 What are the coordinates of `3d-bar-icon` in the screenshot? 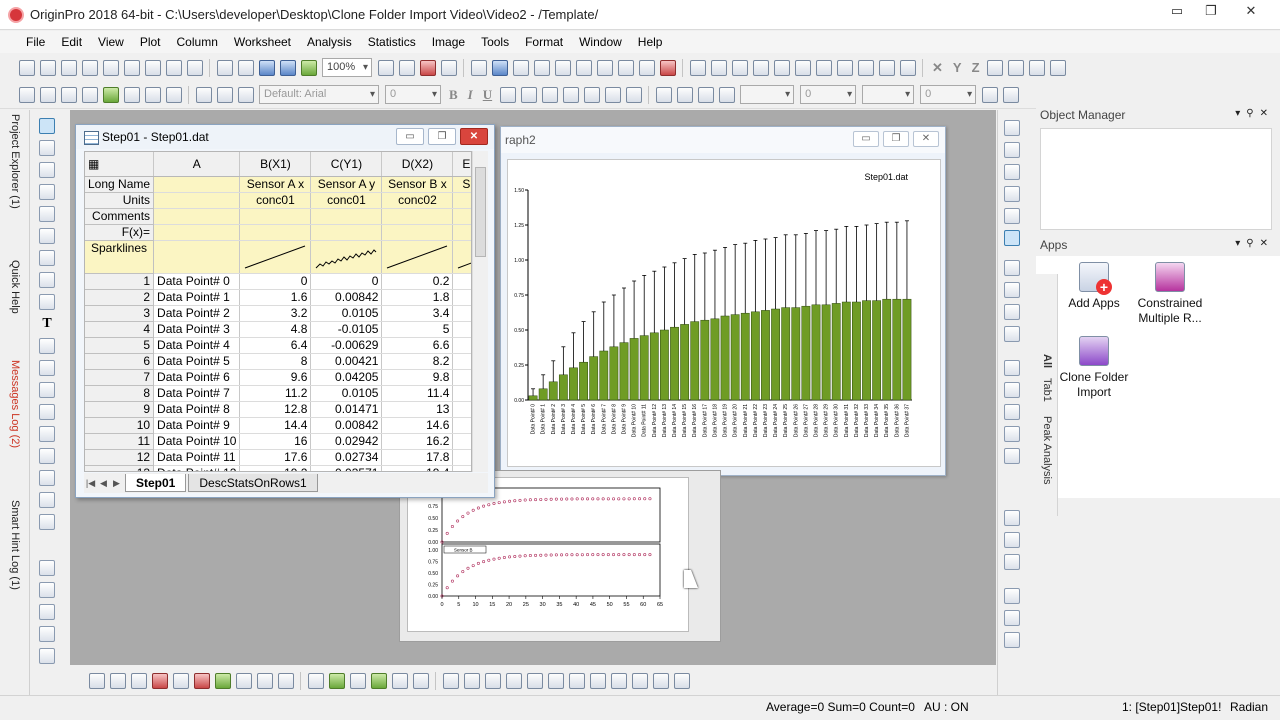 It's located at (336, 681).